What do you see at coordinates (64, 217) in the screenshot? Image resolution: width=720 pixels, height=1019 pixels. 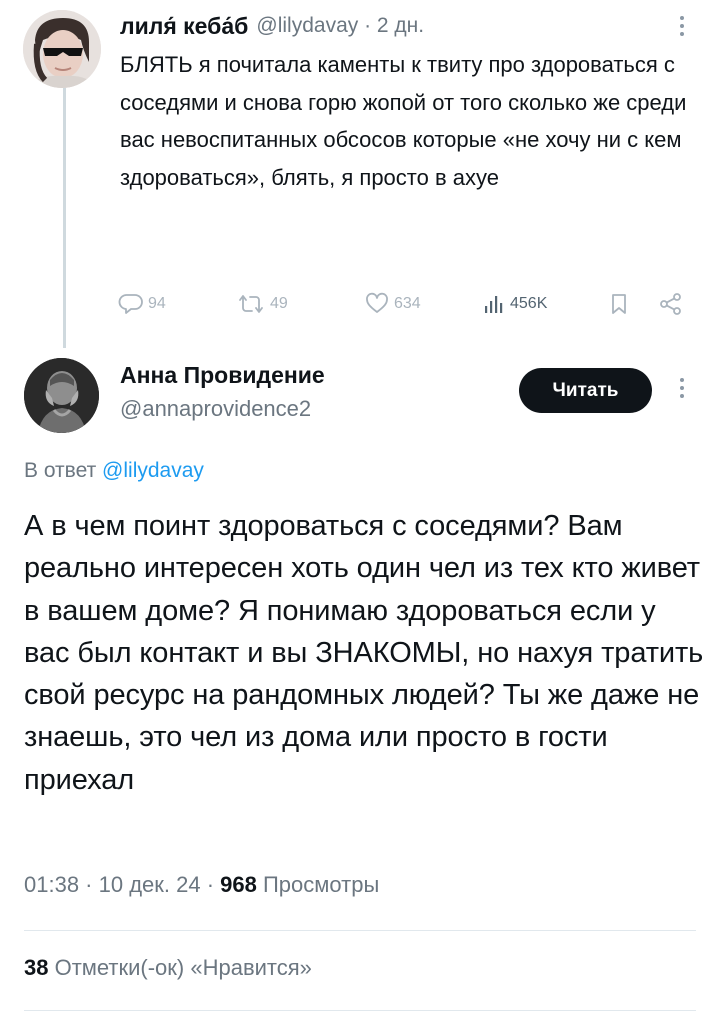 I see `thread-line` at bounding box center [64, 217].